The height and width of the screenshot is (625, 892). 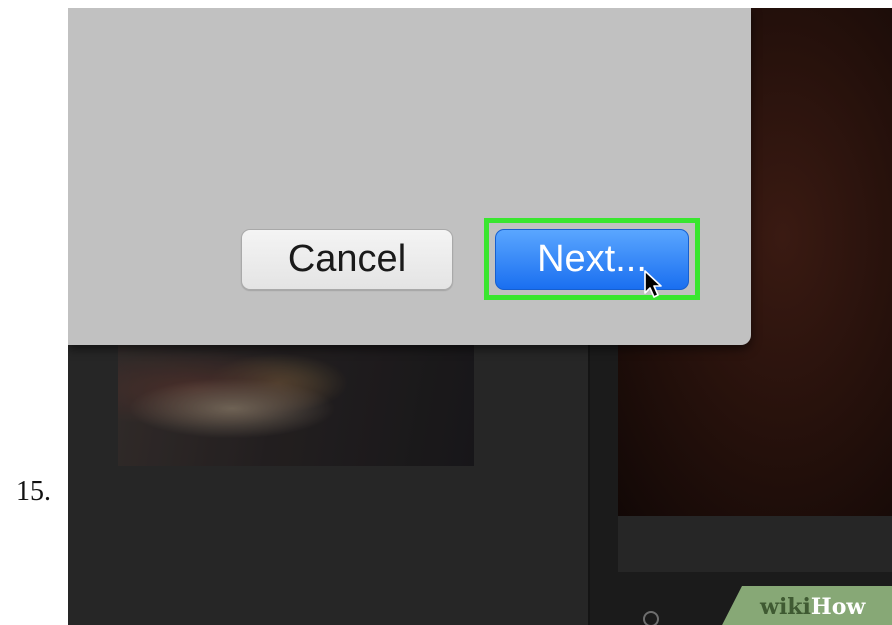 What do you see at coordinates (755, 544) in the screenshot?
I see `video-controls-bar` at bounding box center [755, 544].